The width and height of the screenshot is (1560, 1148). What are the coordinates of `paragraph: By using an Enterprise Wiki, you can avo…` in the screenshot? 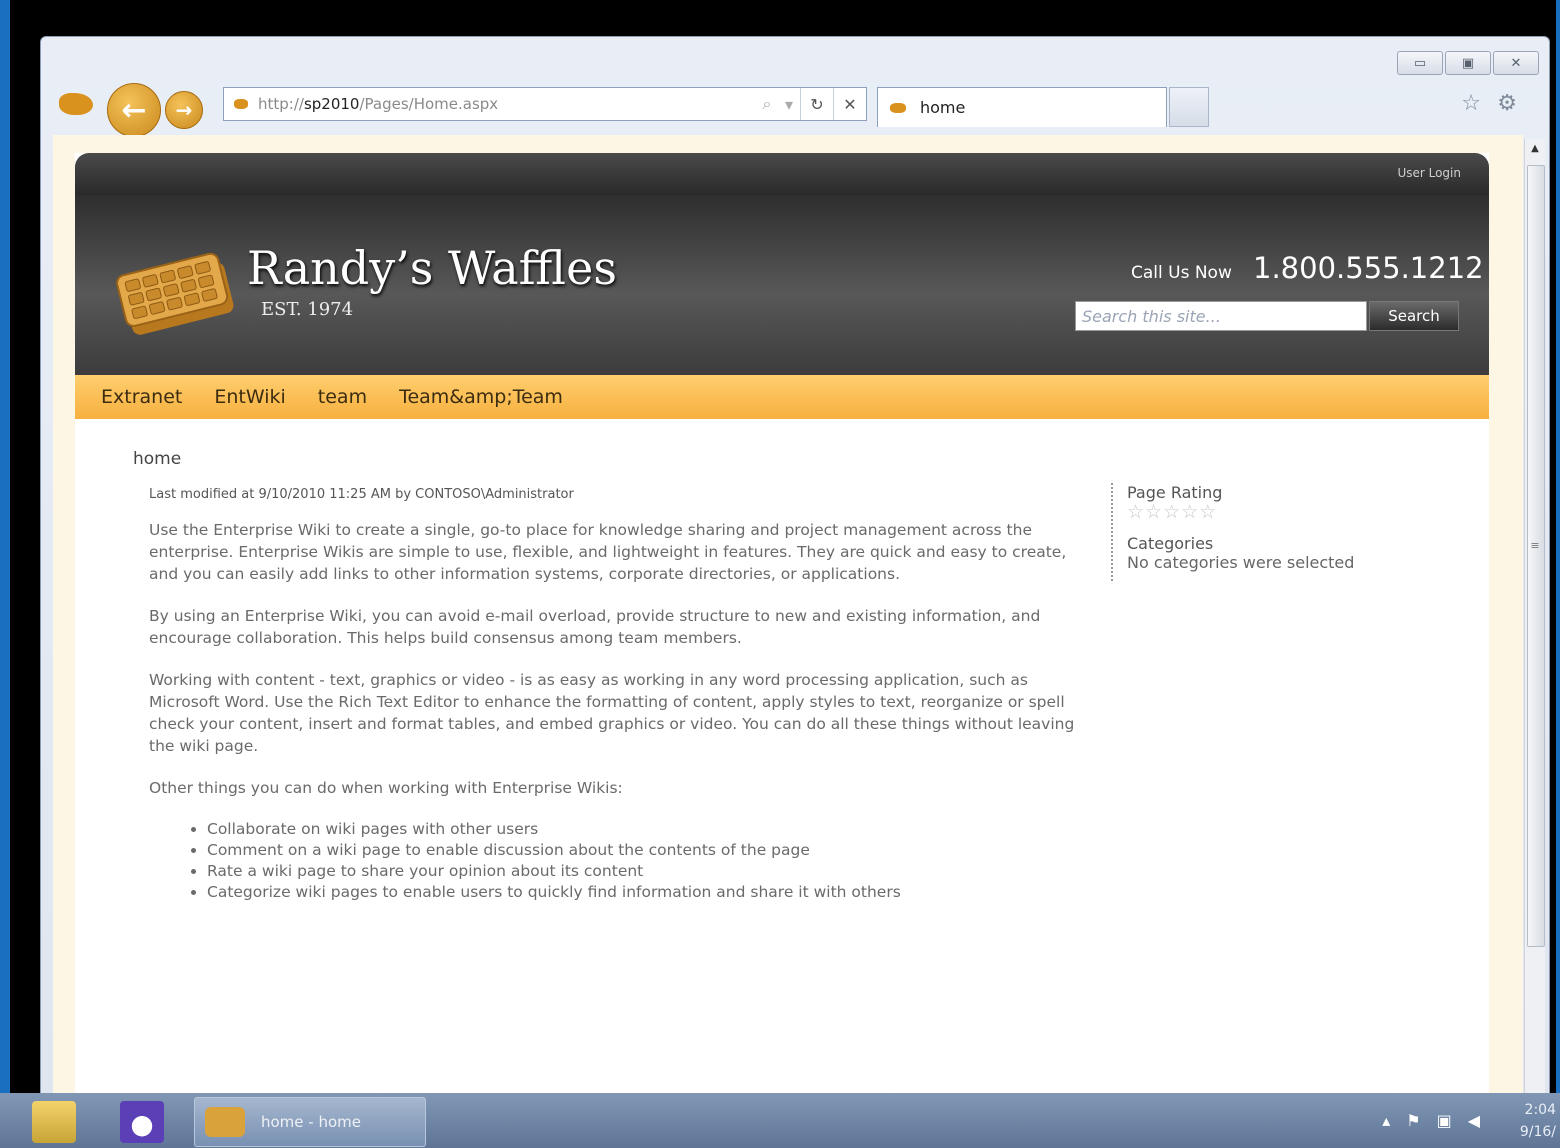 It's located at (595, 627).